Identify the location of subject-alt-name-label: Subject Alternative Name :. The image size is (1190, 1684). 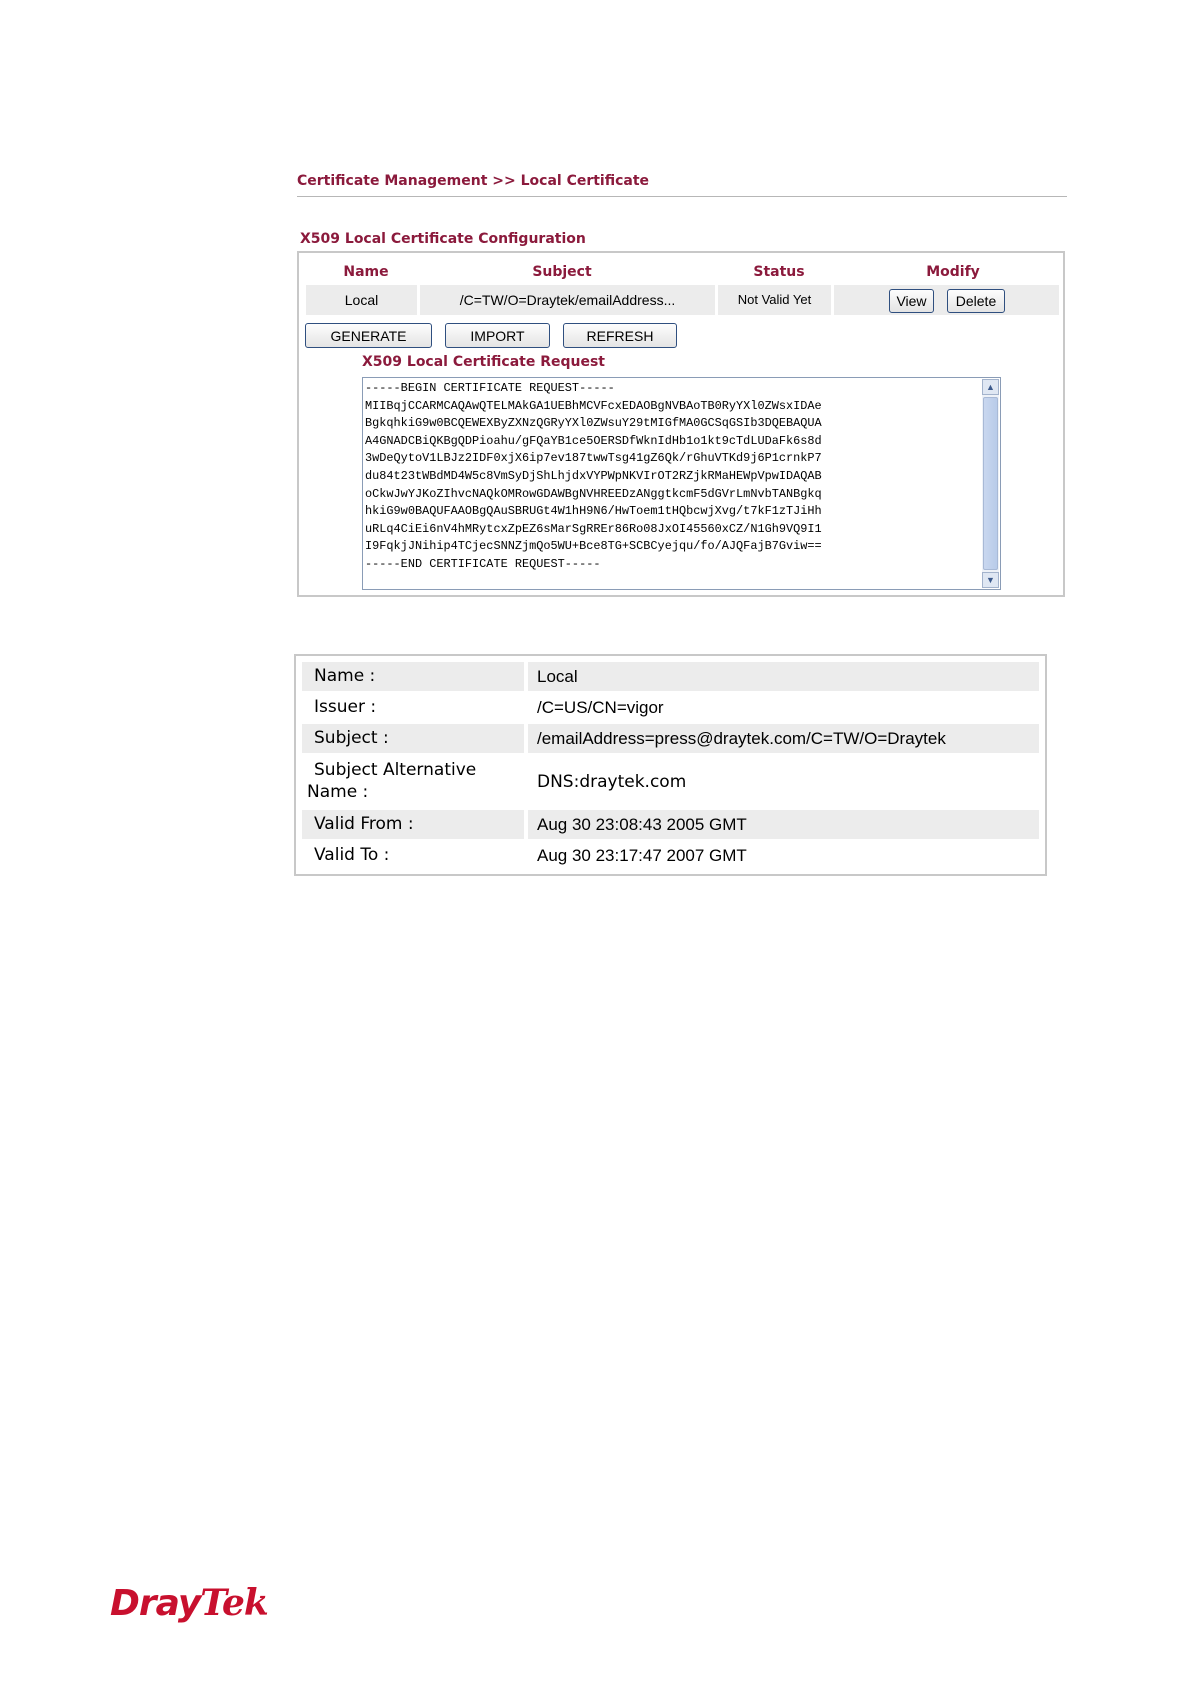
(413, 782).